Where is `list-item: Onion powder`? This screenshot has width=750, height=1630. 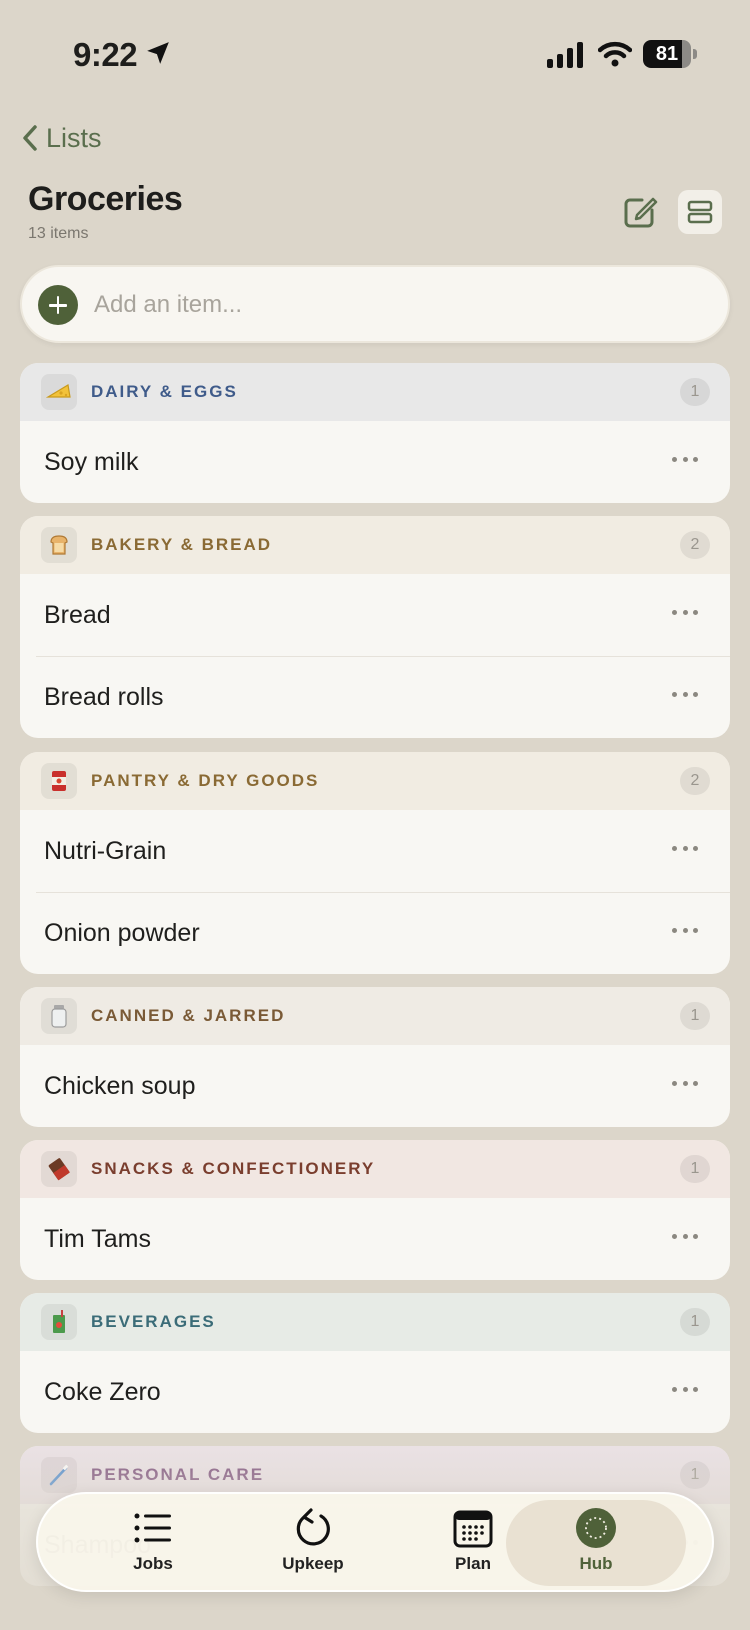 list-item: Onion powder is located at coordinates (375, 933).